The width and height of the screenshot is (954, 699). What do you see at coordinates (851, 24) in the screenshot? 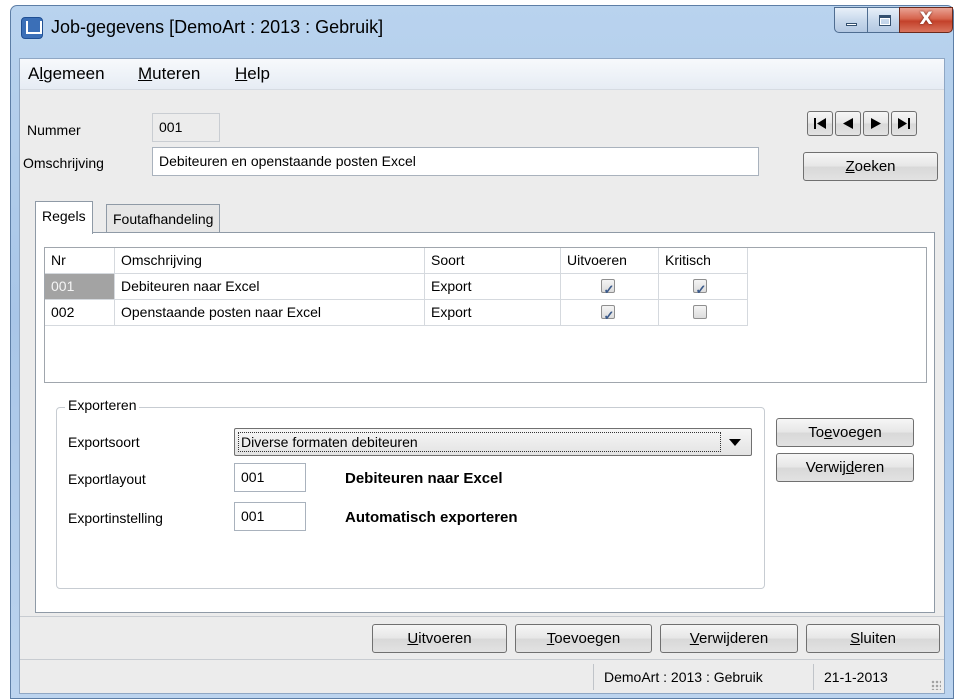
I see `minimize-icon` at bounding box center [851, 24].